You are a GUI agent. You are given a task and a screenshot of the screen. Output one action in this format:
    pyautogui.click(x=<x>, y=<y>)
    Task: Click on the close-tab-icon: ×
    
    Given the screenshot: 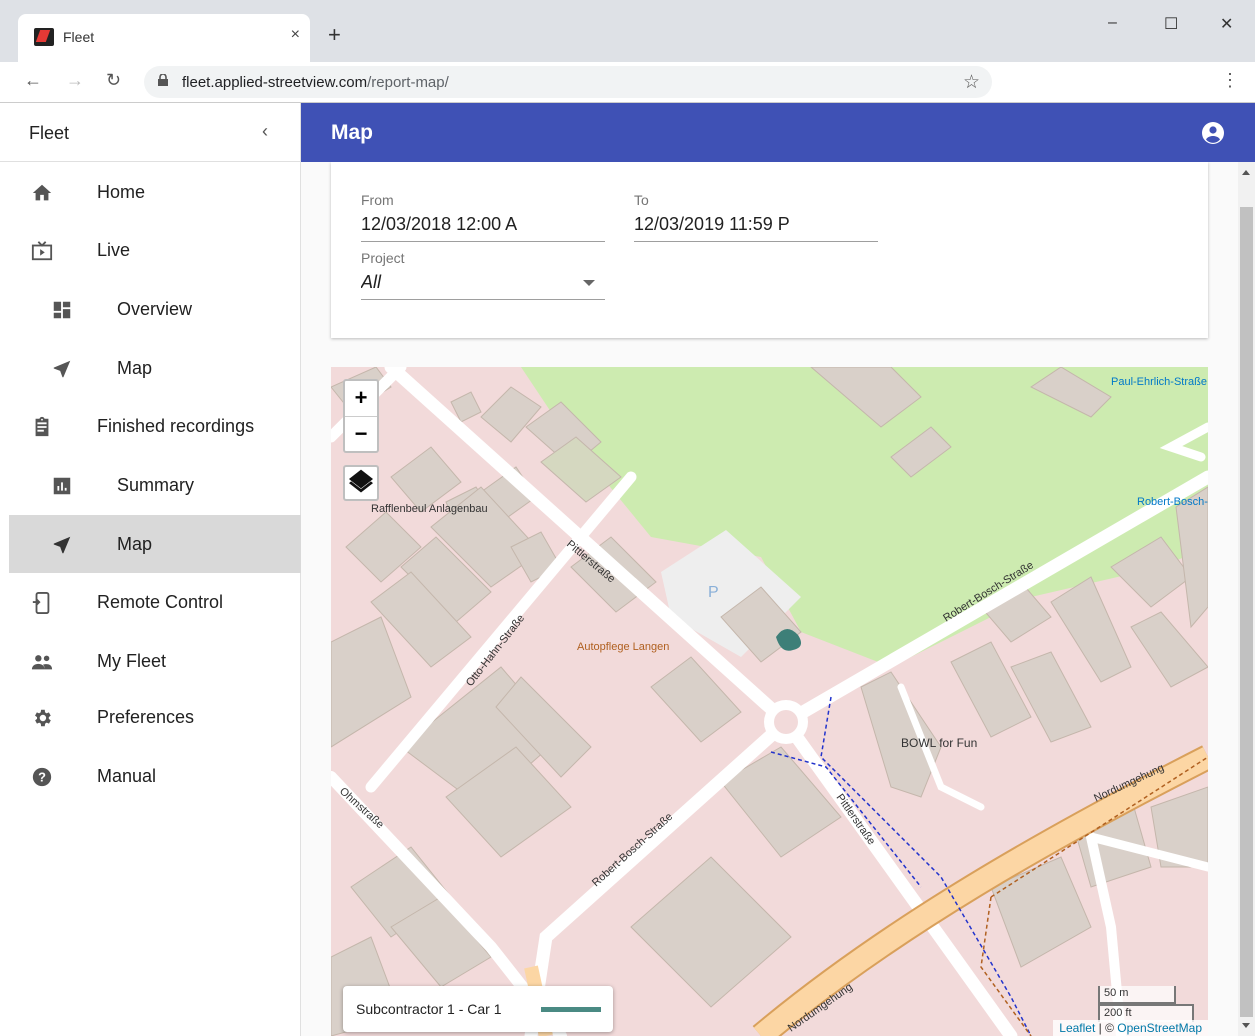 What is the action you would take?
    pyautogui.click(x=295, y=35)
    